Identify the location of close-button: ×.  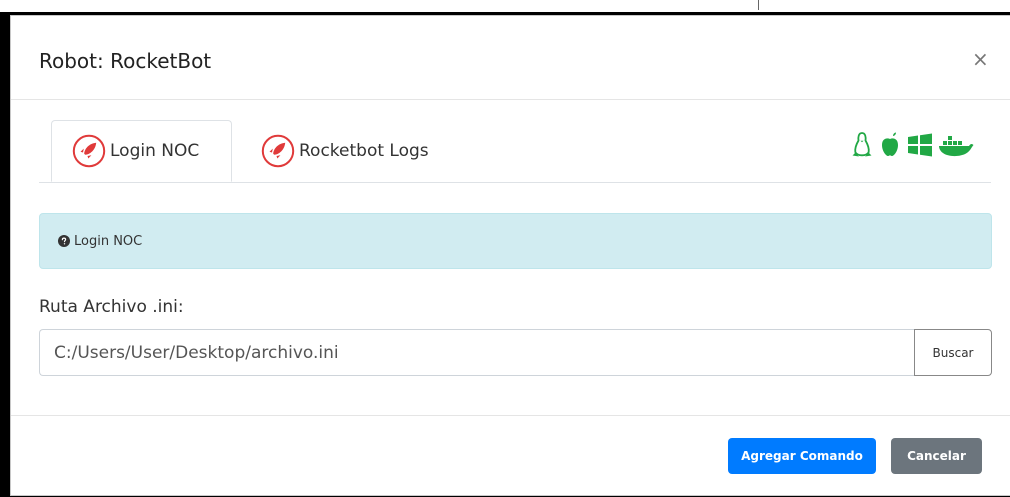
(980, 59).